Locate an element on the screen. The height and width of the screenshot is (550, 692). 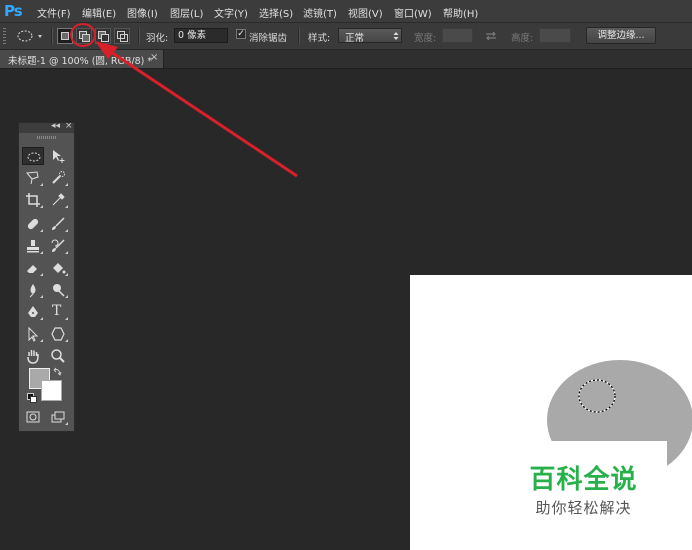
menu-edit: 编辑(E) is located at coordinates (99, 12).